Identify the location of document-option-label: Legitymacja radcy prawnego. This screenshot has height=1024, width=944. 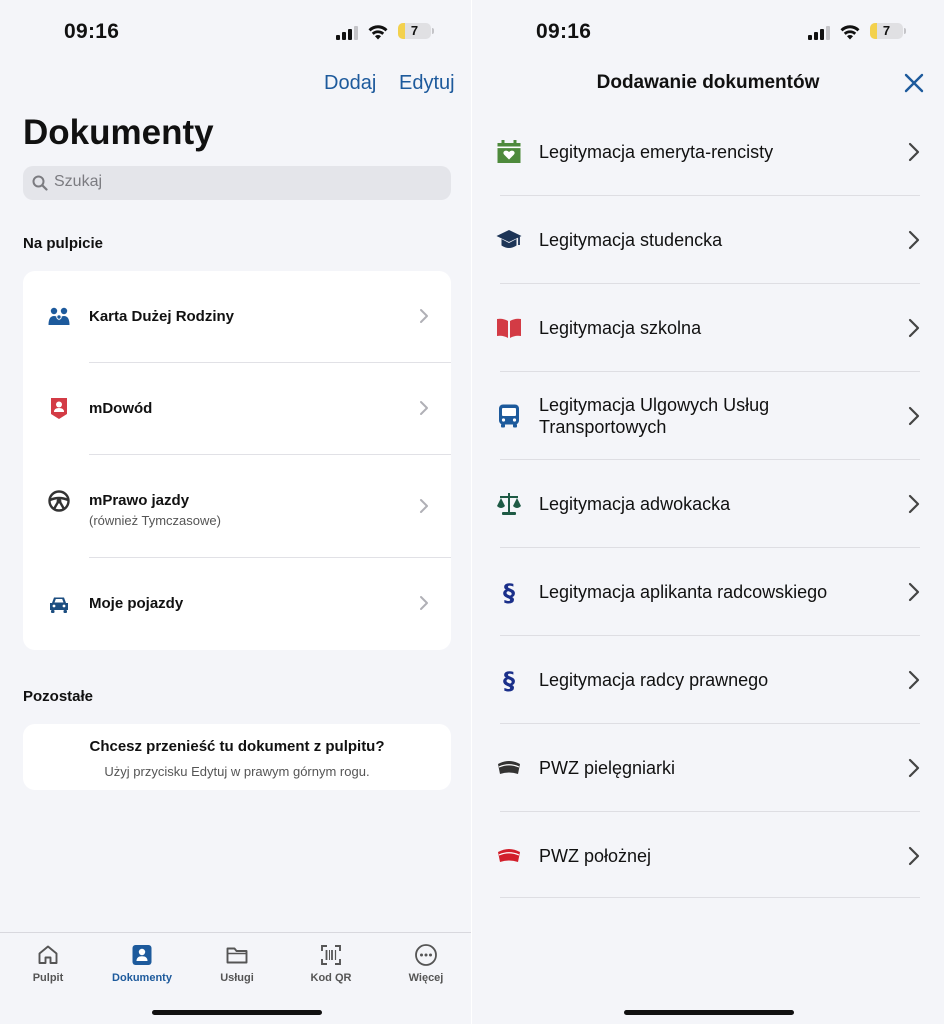
(654, 680).